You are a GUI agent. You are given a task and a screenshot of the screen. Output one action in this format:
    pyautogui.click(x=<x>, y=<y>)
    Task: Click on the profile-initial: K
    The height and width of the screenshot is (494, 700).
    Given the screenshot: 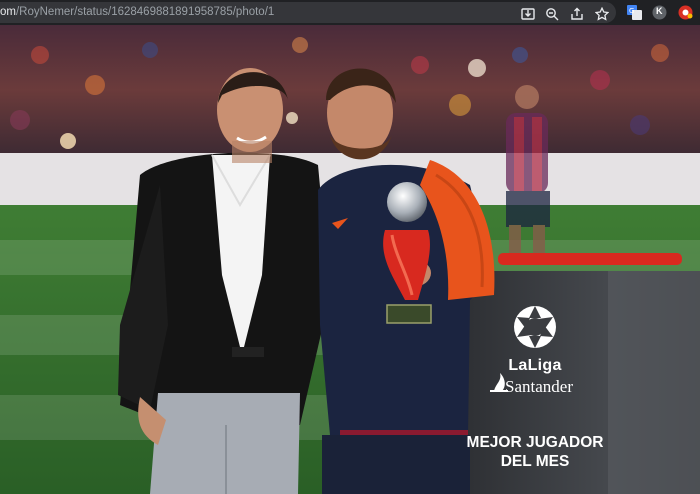 What is the action you would take?
    pyautogui.click(x=659, y=11)
    